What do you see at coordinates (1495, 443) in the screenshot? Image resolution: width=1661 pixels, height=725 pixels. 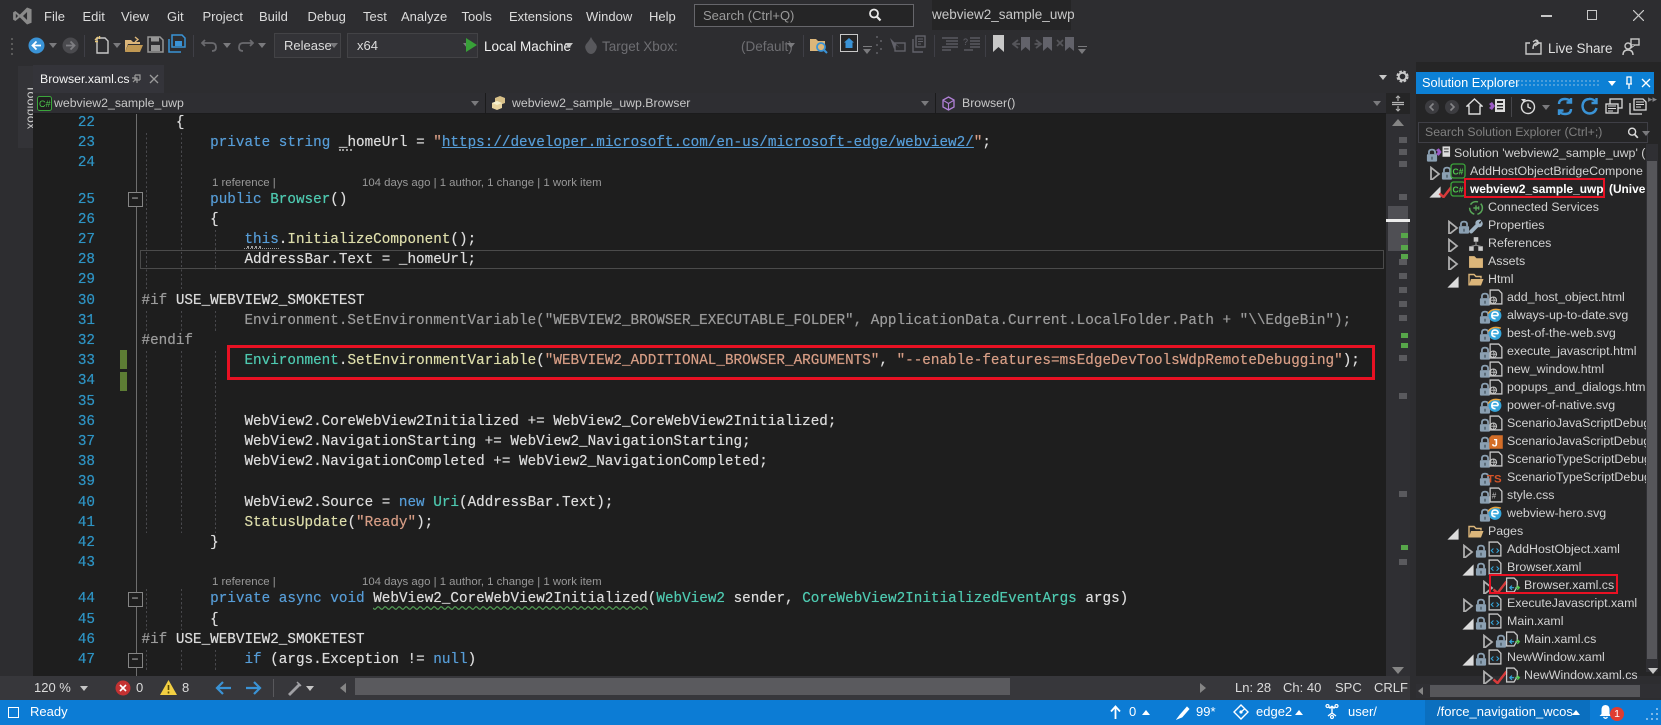 I see `svg-text: J` at bounding box center [1495, 443].